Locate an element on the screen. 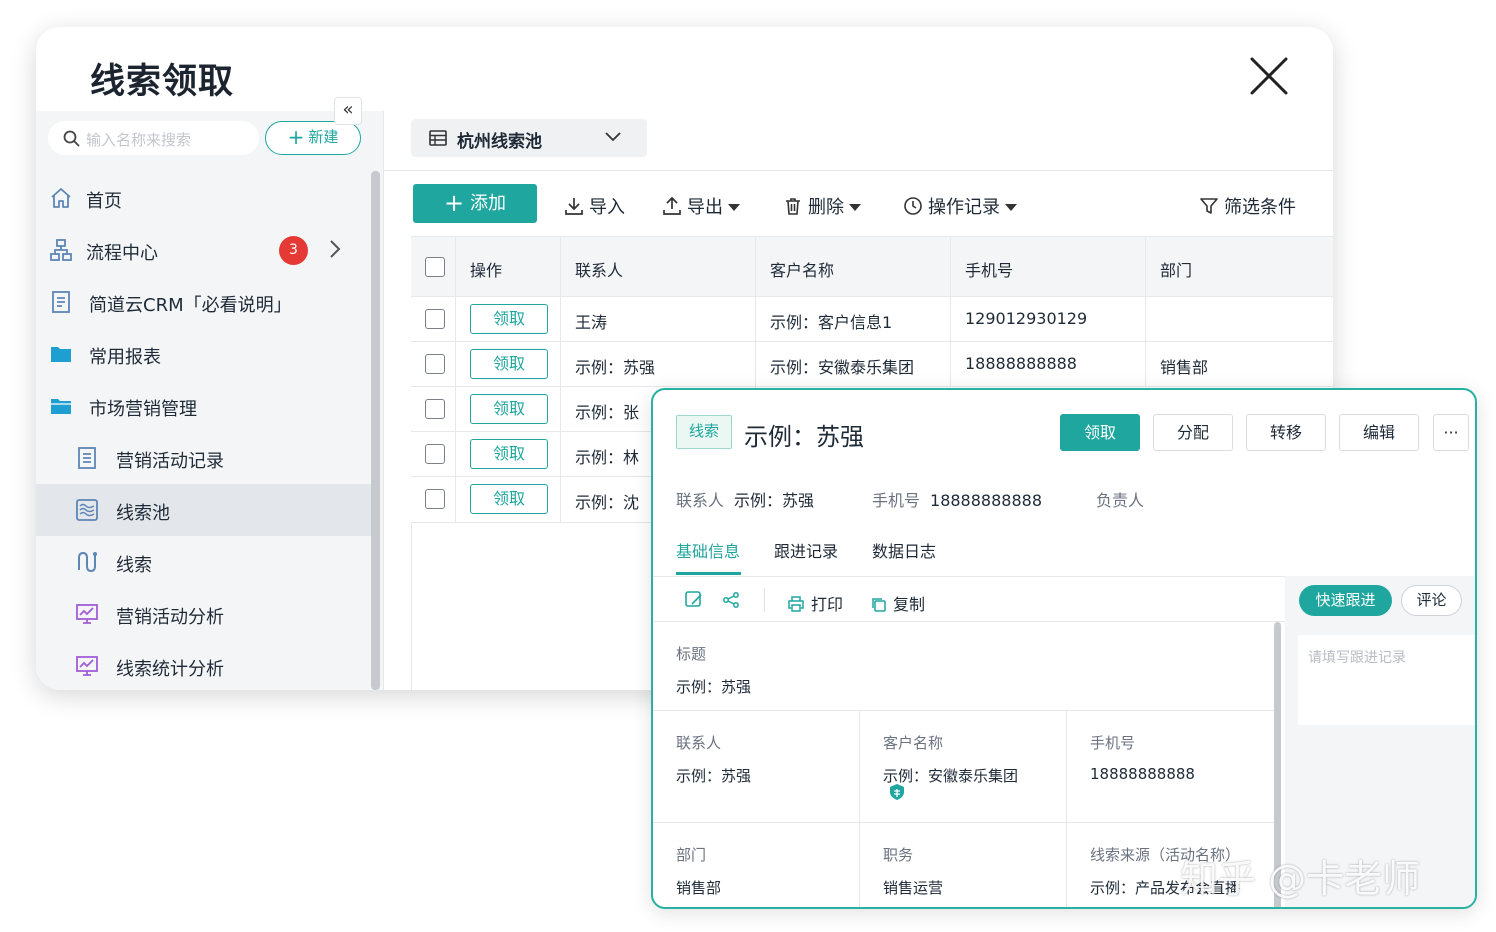  history-button: 操作记录 is located at coordinates (960, 206).